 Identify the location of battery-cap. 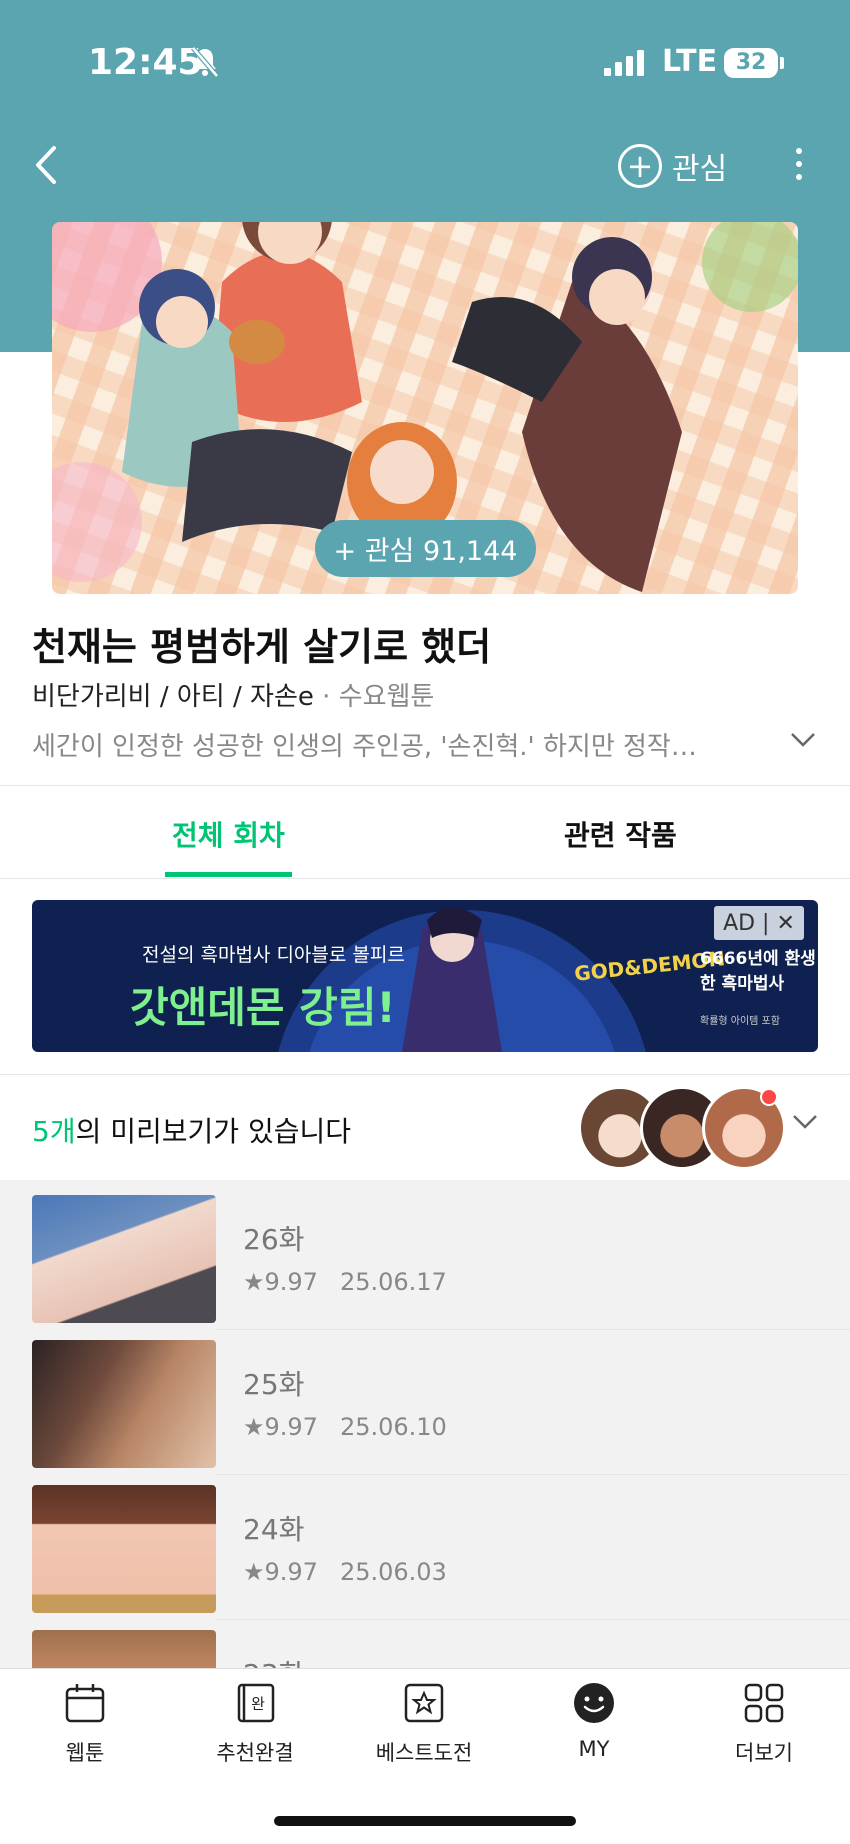
(782, 63).